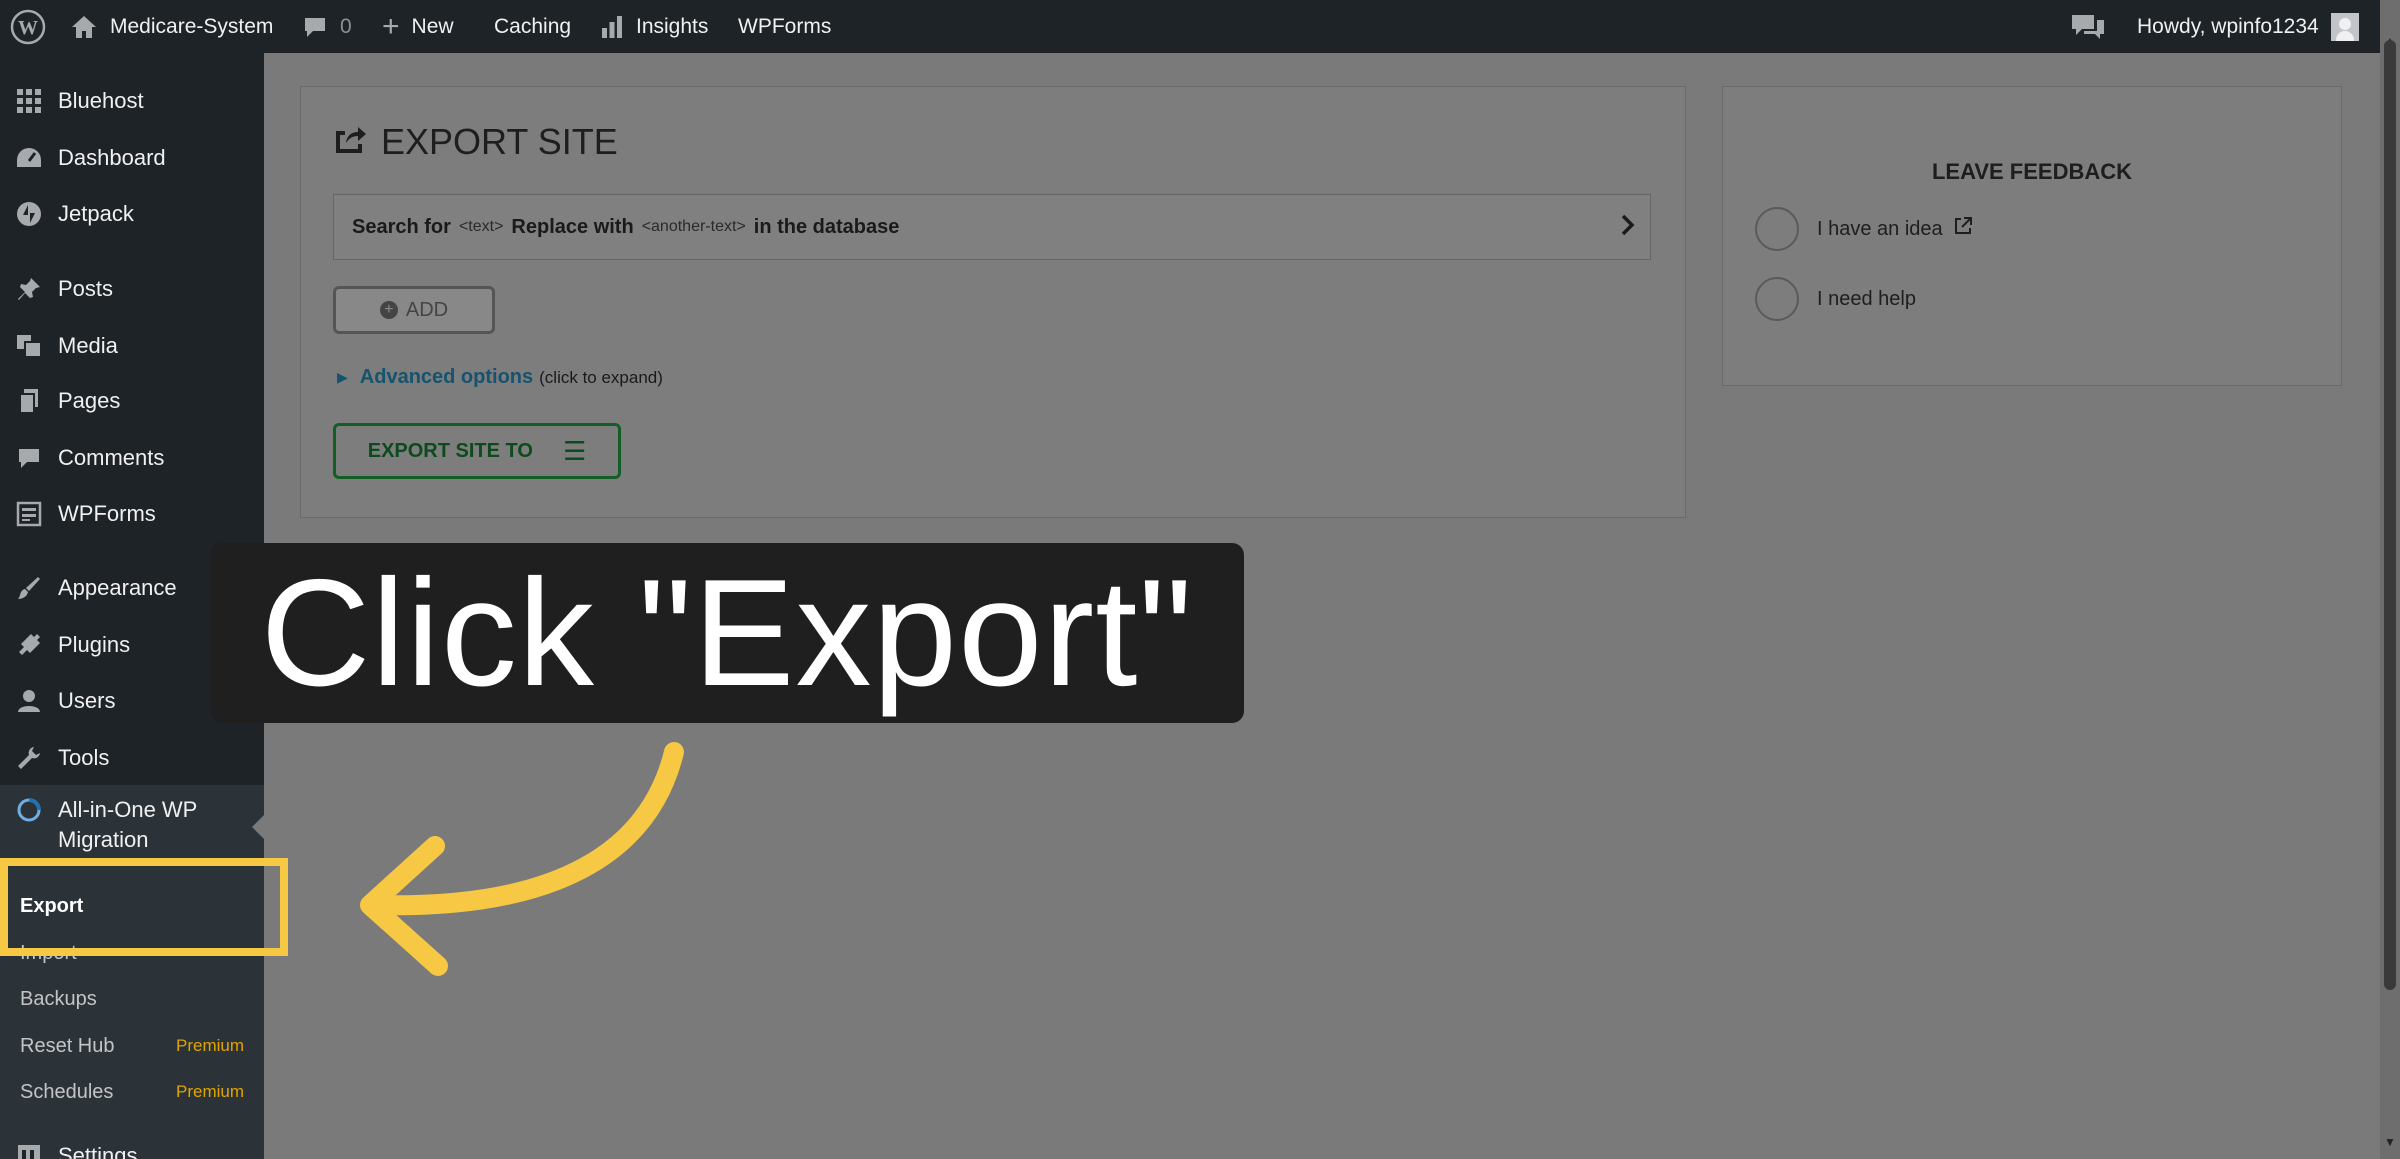  I want to click on sidebar-item-label: Tools, so click(84, 757).